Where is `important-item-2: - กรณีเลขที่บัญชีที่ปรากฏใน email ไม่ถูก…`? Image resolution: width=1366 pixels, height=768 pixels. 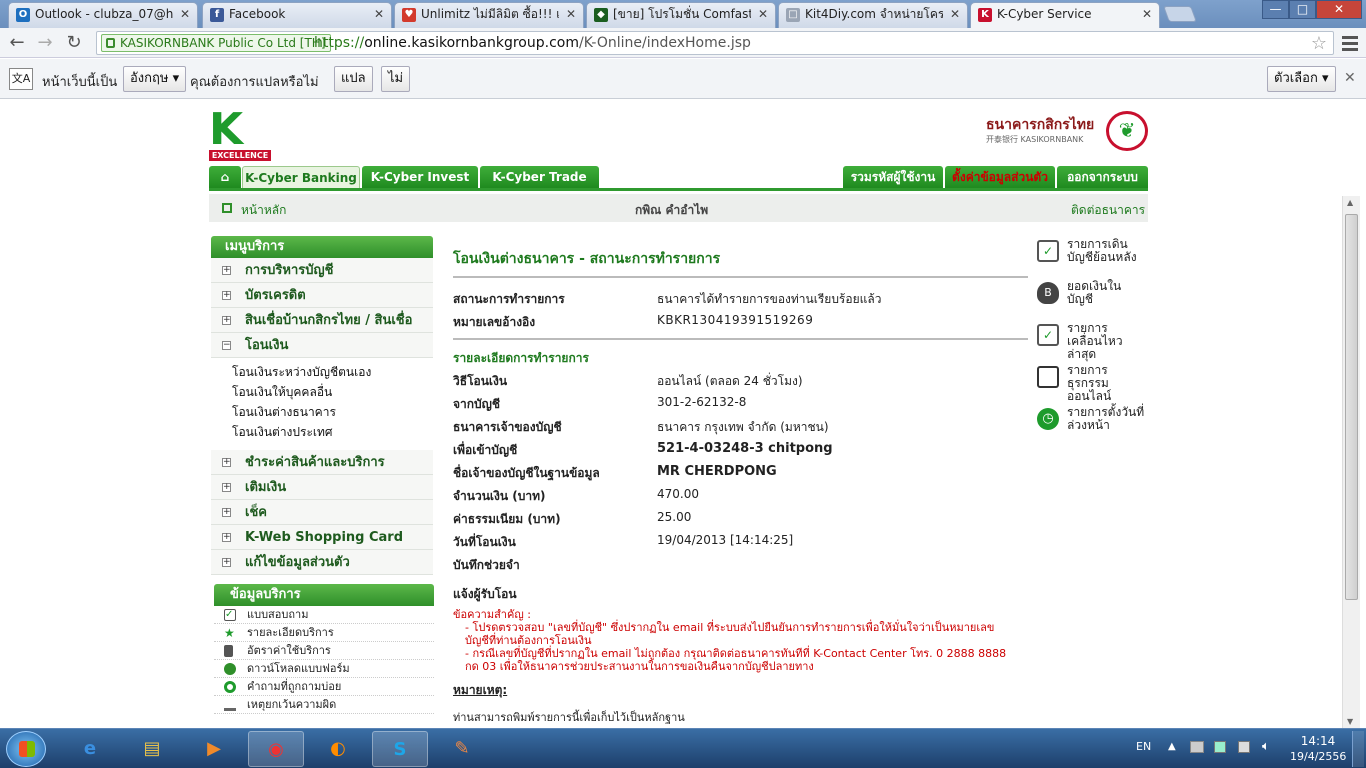
important-item-2: - กรณีเลขที่บัญชีที่ปรากฏใน email ไม่ถูก… is located at coordinates (736, 660).